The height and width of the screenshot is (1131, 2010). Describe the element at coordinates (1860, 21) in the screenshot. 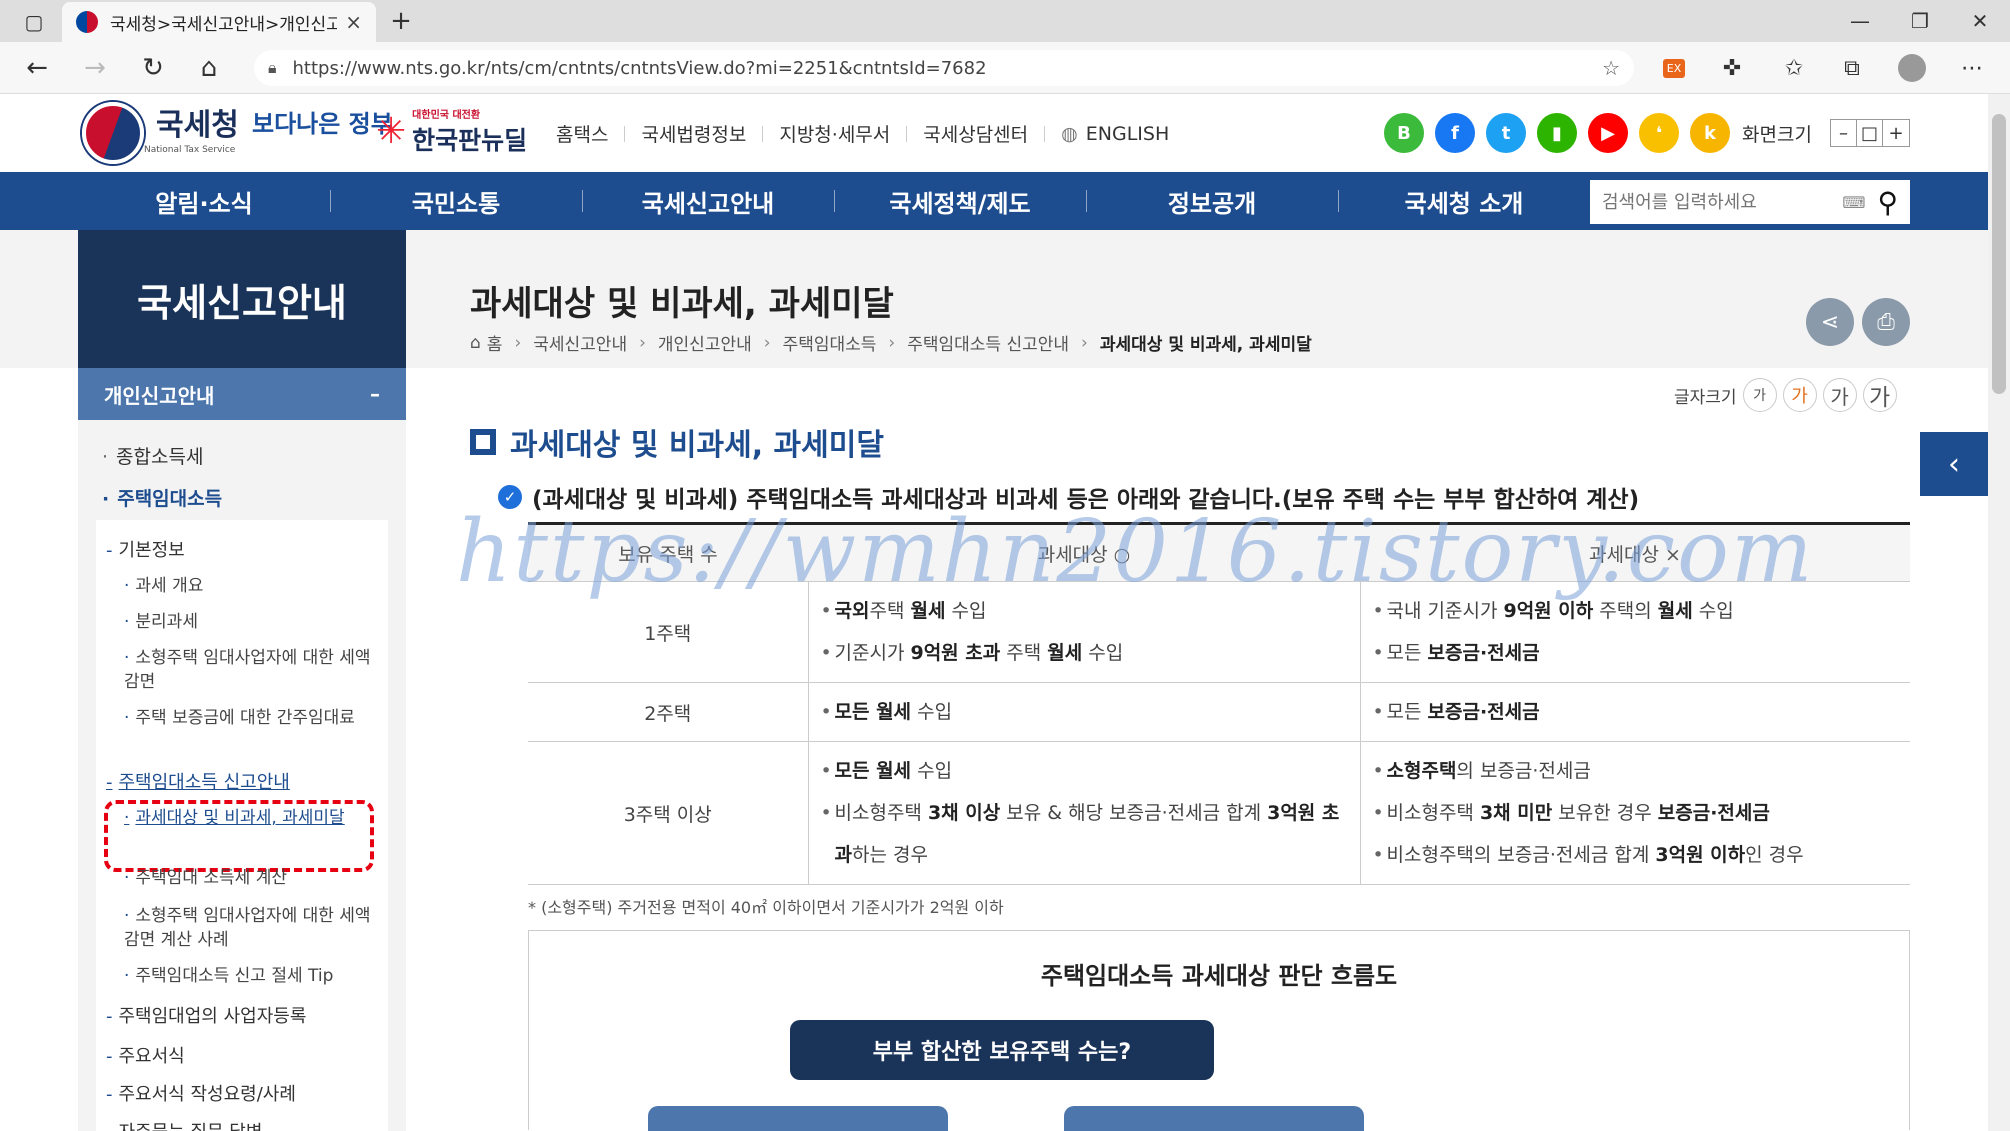

I see `minimize-icon: —` at that location.